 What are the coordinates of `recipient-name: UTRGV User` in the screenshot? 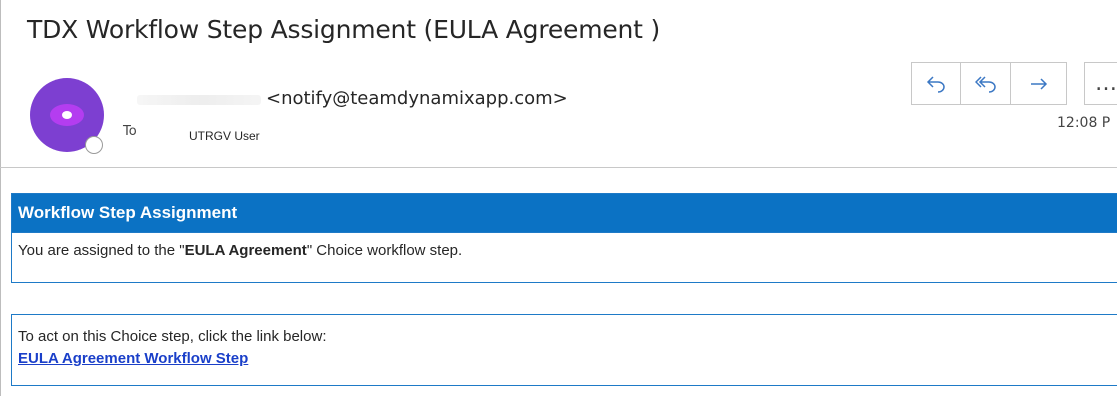 It's located at (224, 136).